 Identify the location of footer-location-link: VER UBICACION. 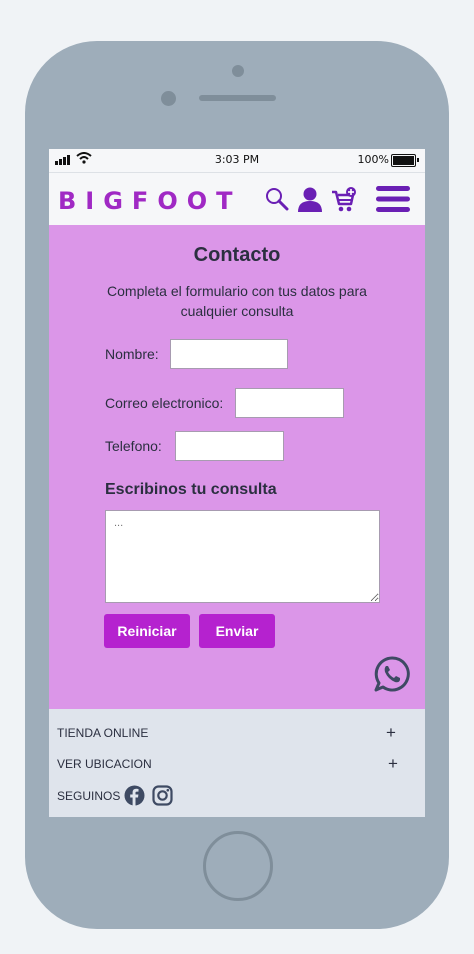
(104, 764).